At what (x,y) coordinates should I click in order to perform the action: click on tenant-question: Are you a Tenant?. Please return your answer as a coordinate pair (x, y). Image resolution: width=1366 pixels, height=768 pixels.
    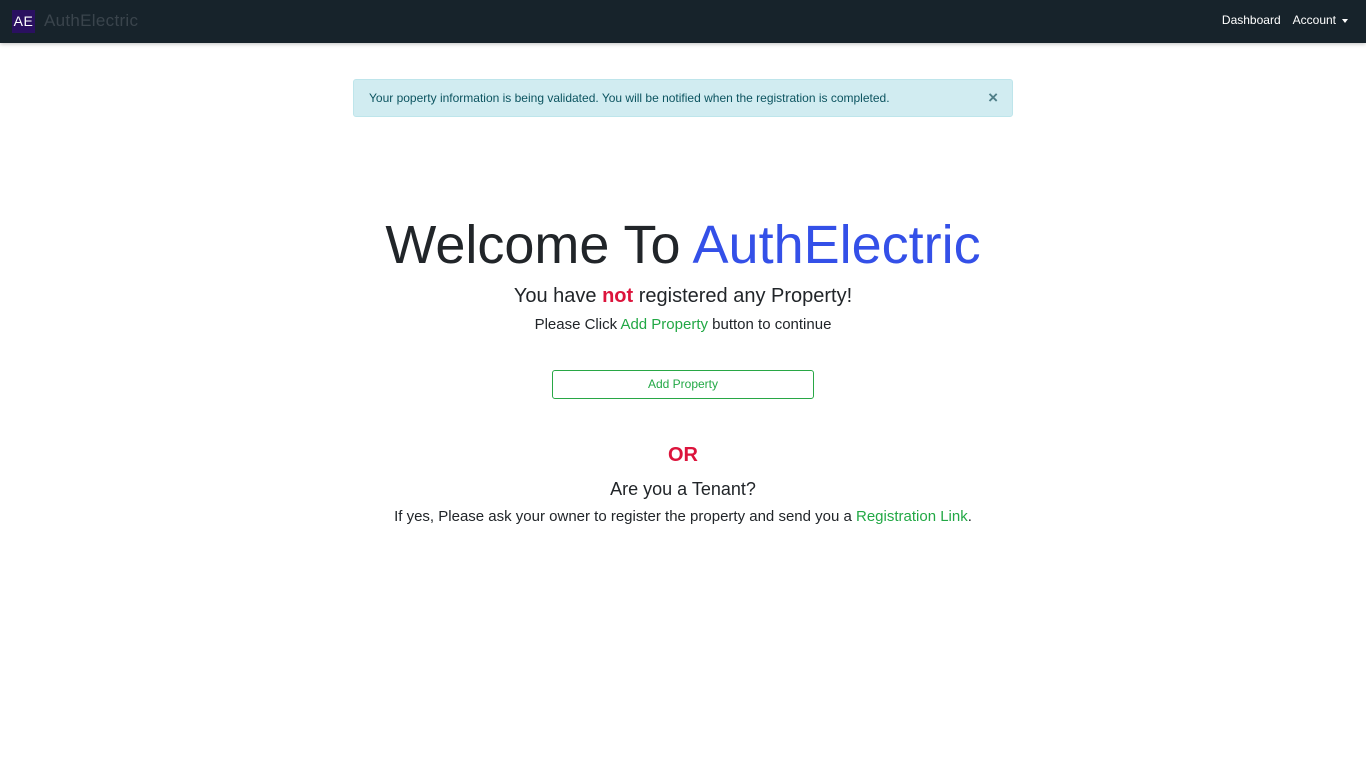
    Looking at the image, I should click on (683, 489).